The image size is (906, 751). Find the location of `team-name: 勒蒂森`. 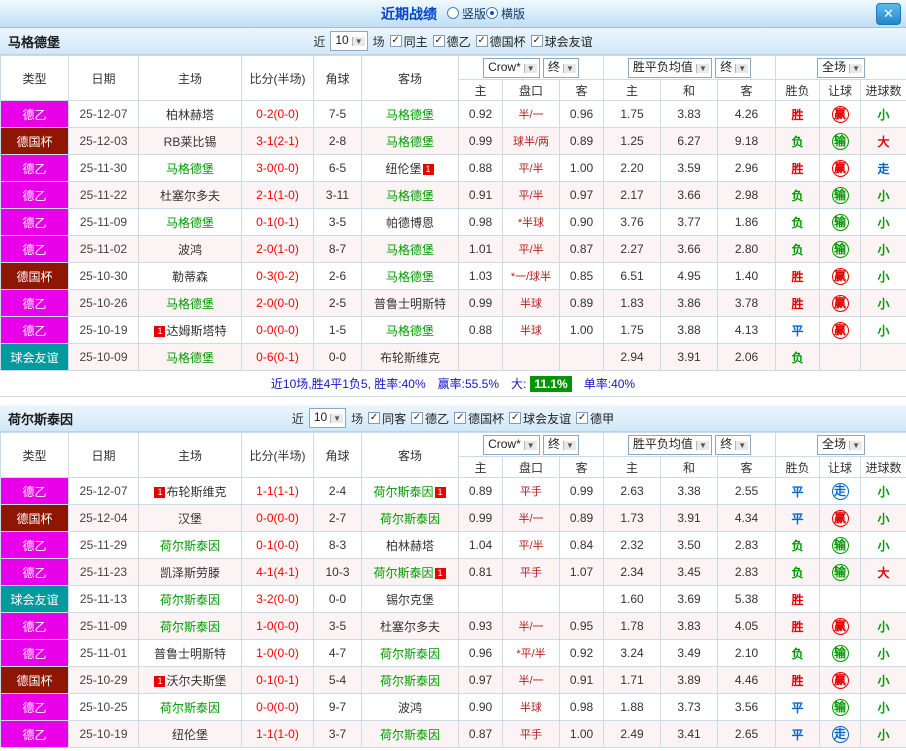

team-name: 勒蒂森 is located at coordinates (190, 277).